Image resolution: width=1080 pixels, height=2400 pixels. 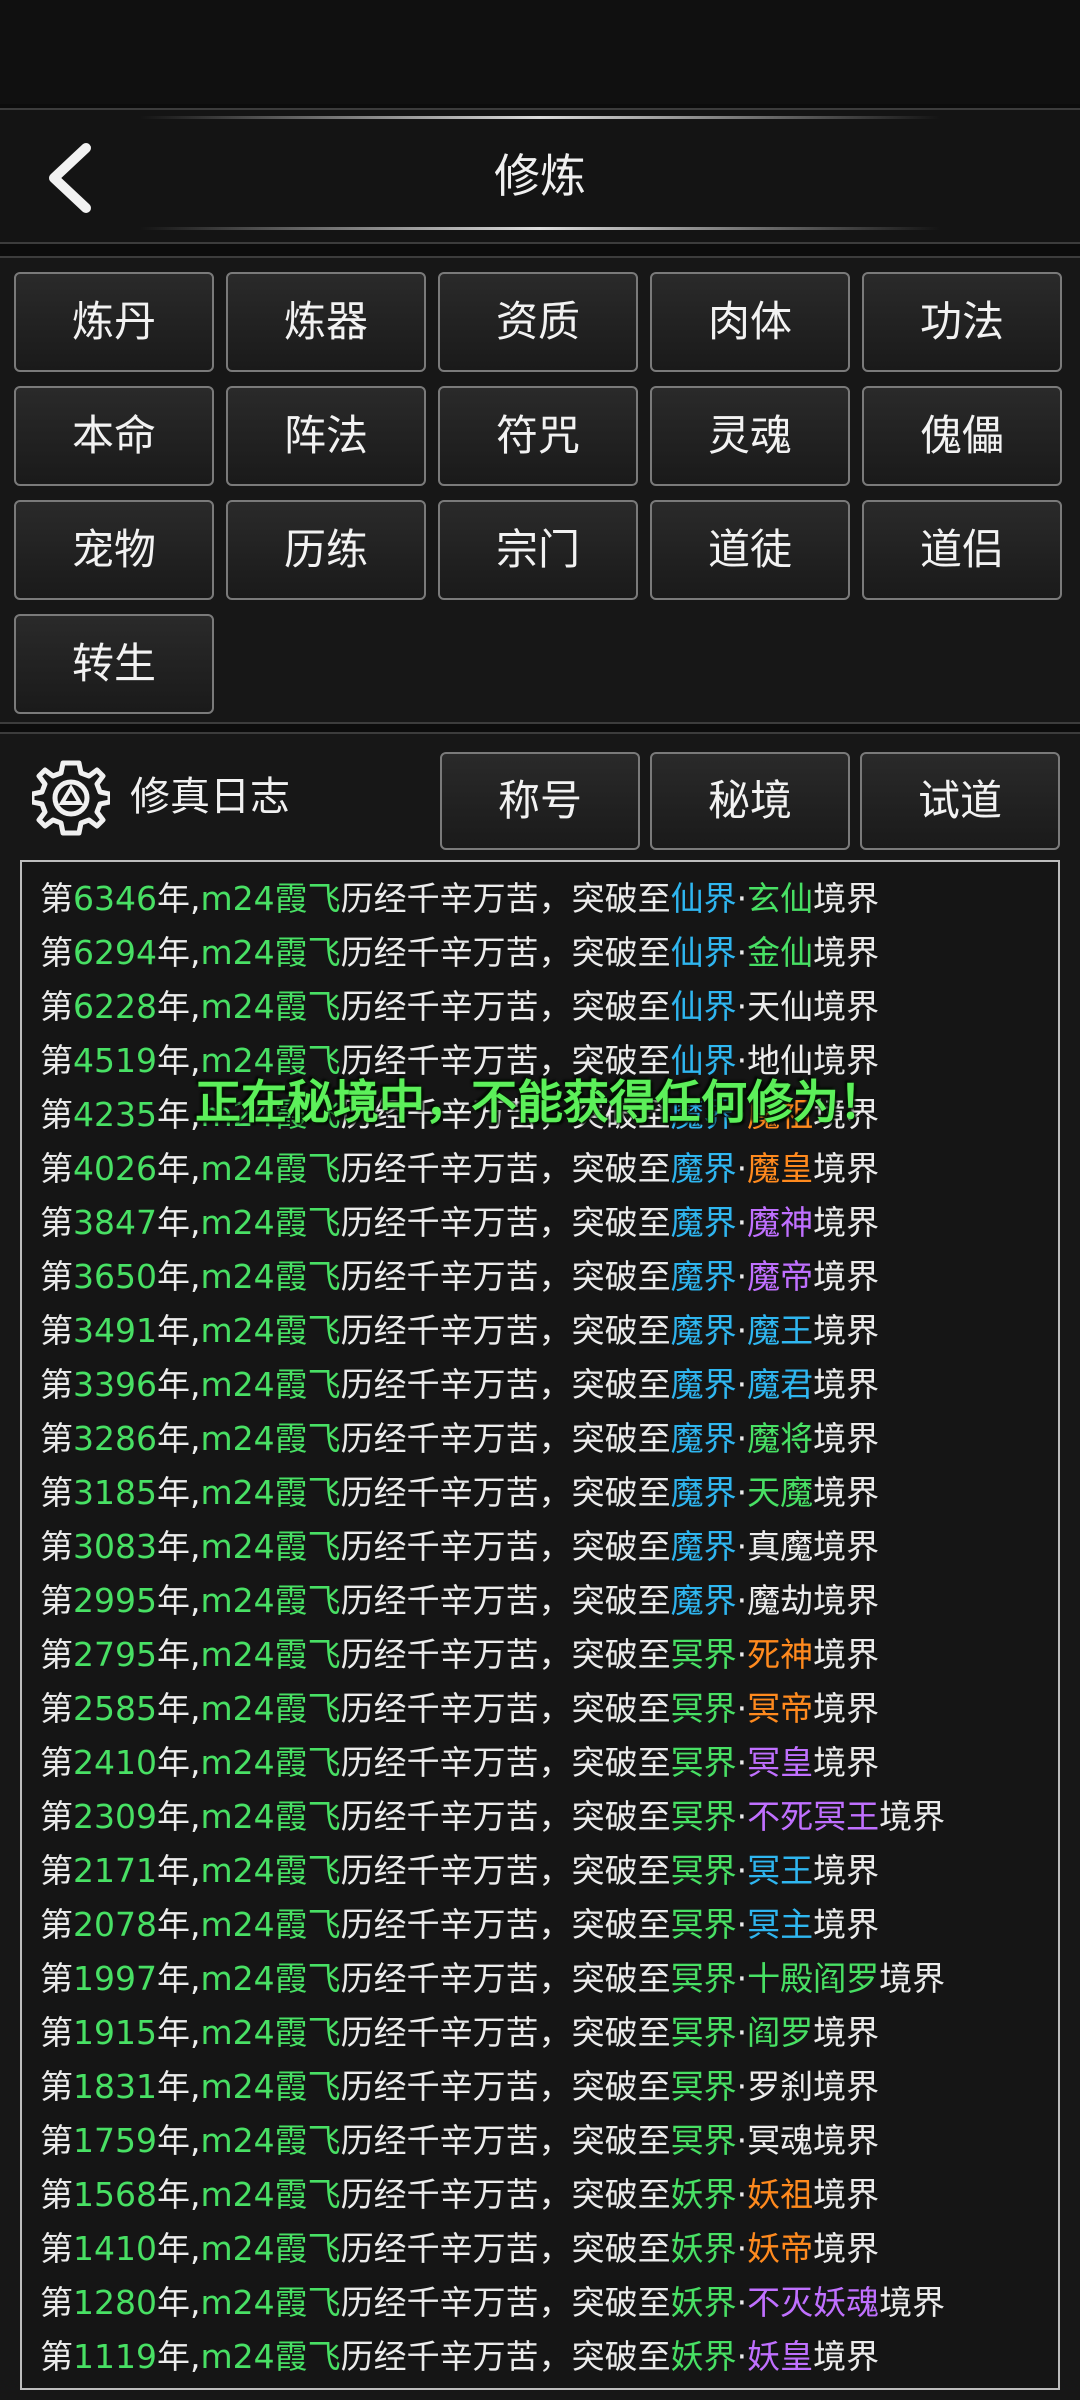 I want to click on tab-mijing: 秘境, so click(x=750, y=801).